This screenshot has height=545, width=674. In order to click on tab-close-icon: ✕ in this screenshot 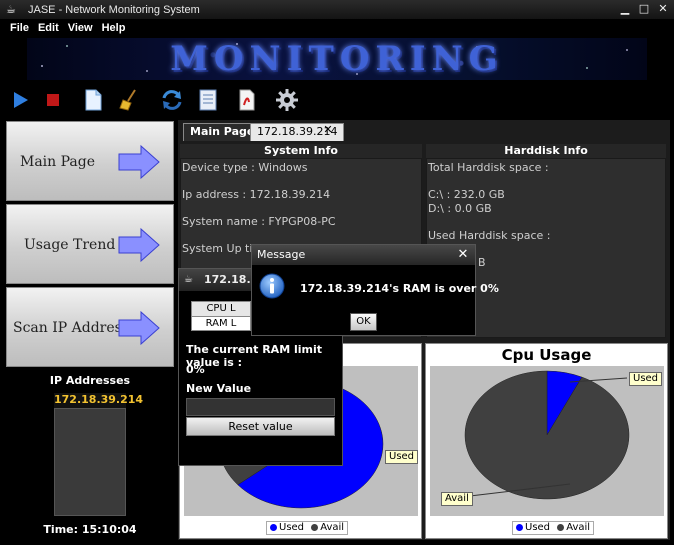, I will do `click(328, 130)`.